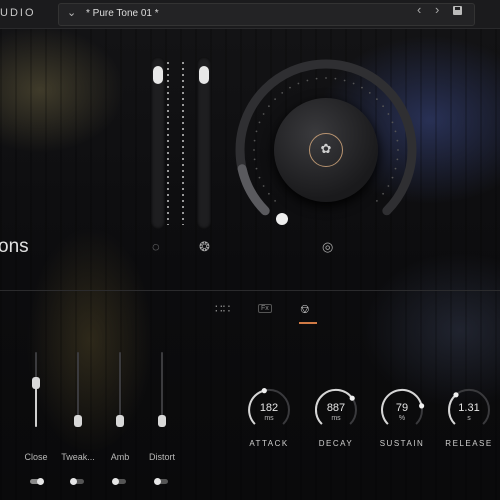 This screenshot has width=500, height=500. I want to click on envelope-label: ATTACK, so click(269, 443).